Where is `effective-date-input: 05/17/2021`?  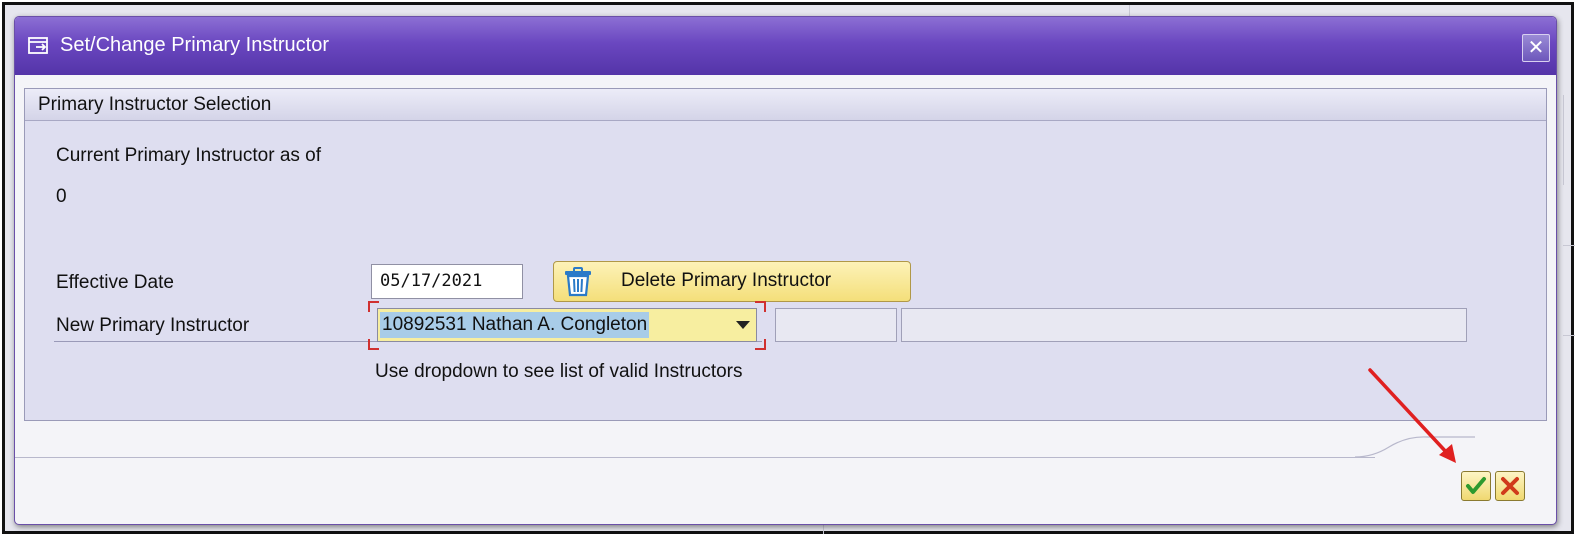 effective-date-input: 05/17/2021 is located at coordinates (447, 281).